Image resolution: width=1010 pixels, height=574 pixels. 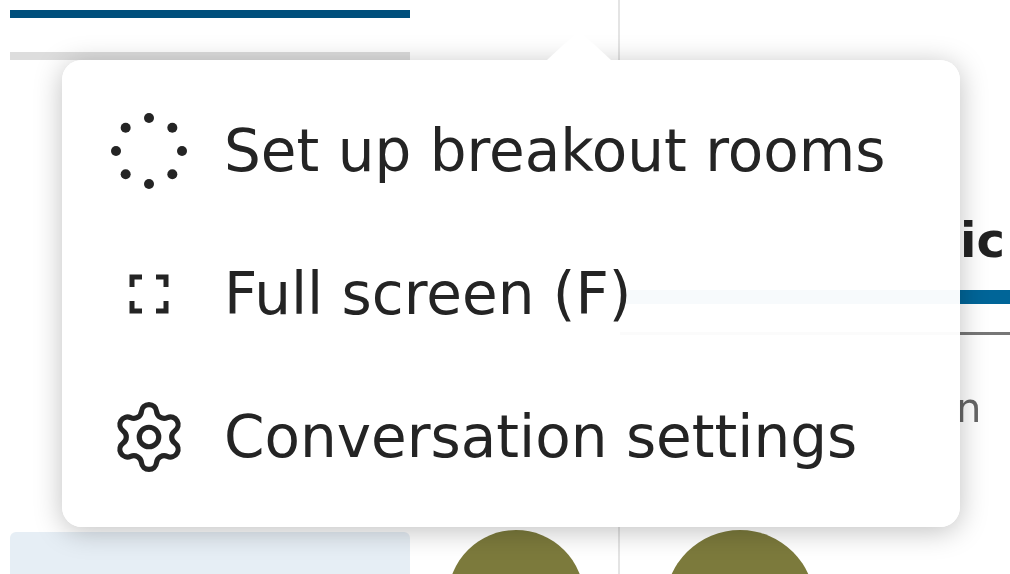 I want to click on dotted-circle-icon, so click(x=149, y=150).